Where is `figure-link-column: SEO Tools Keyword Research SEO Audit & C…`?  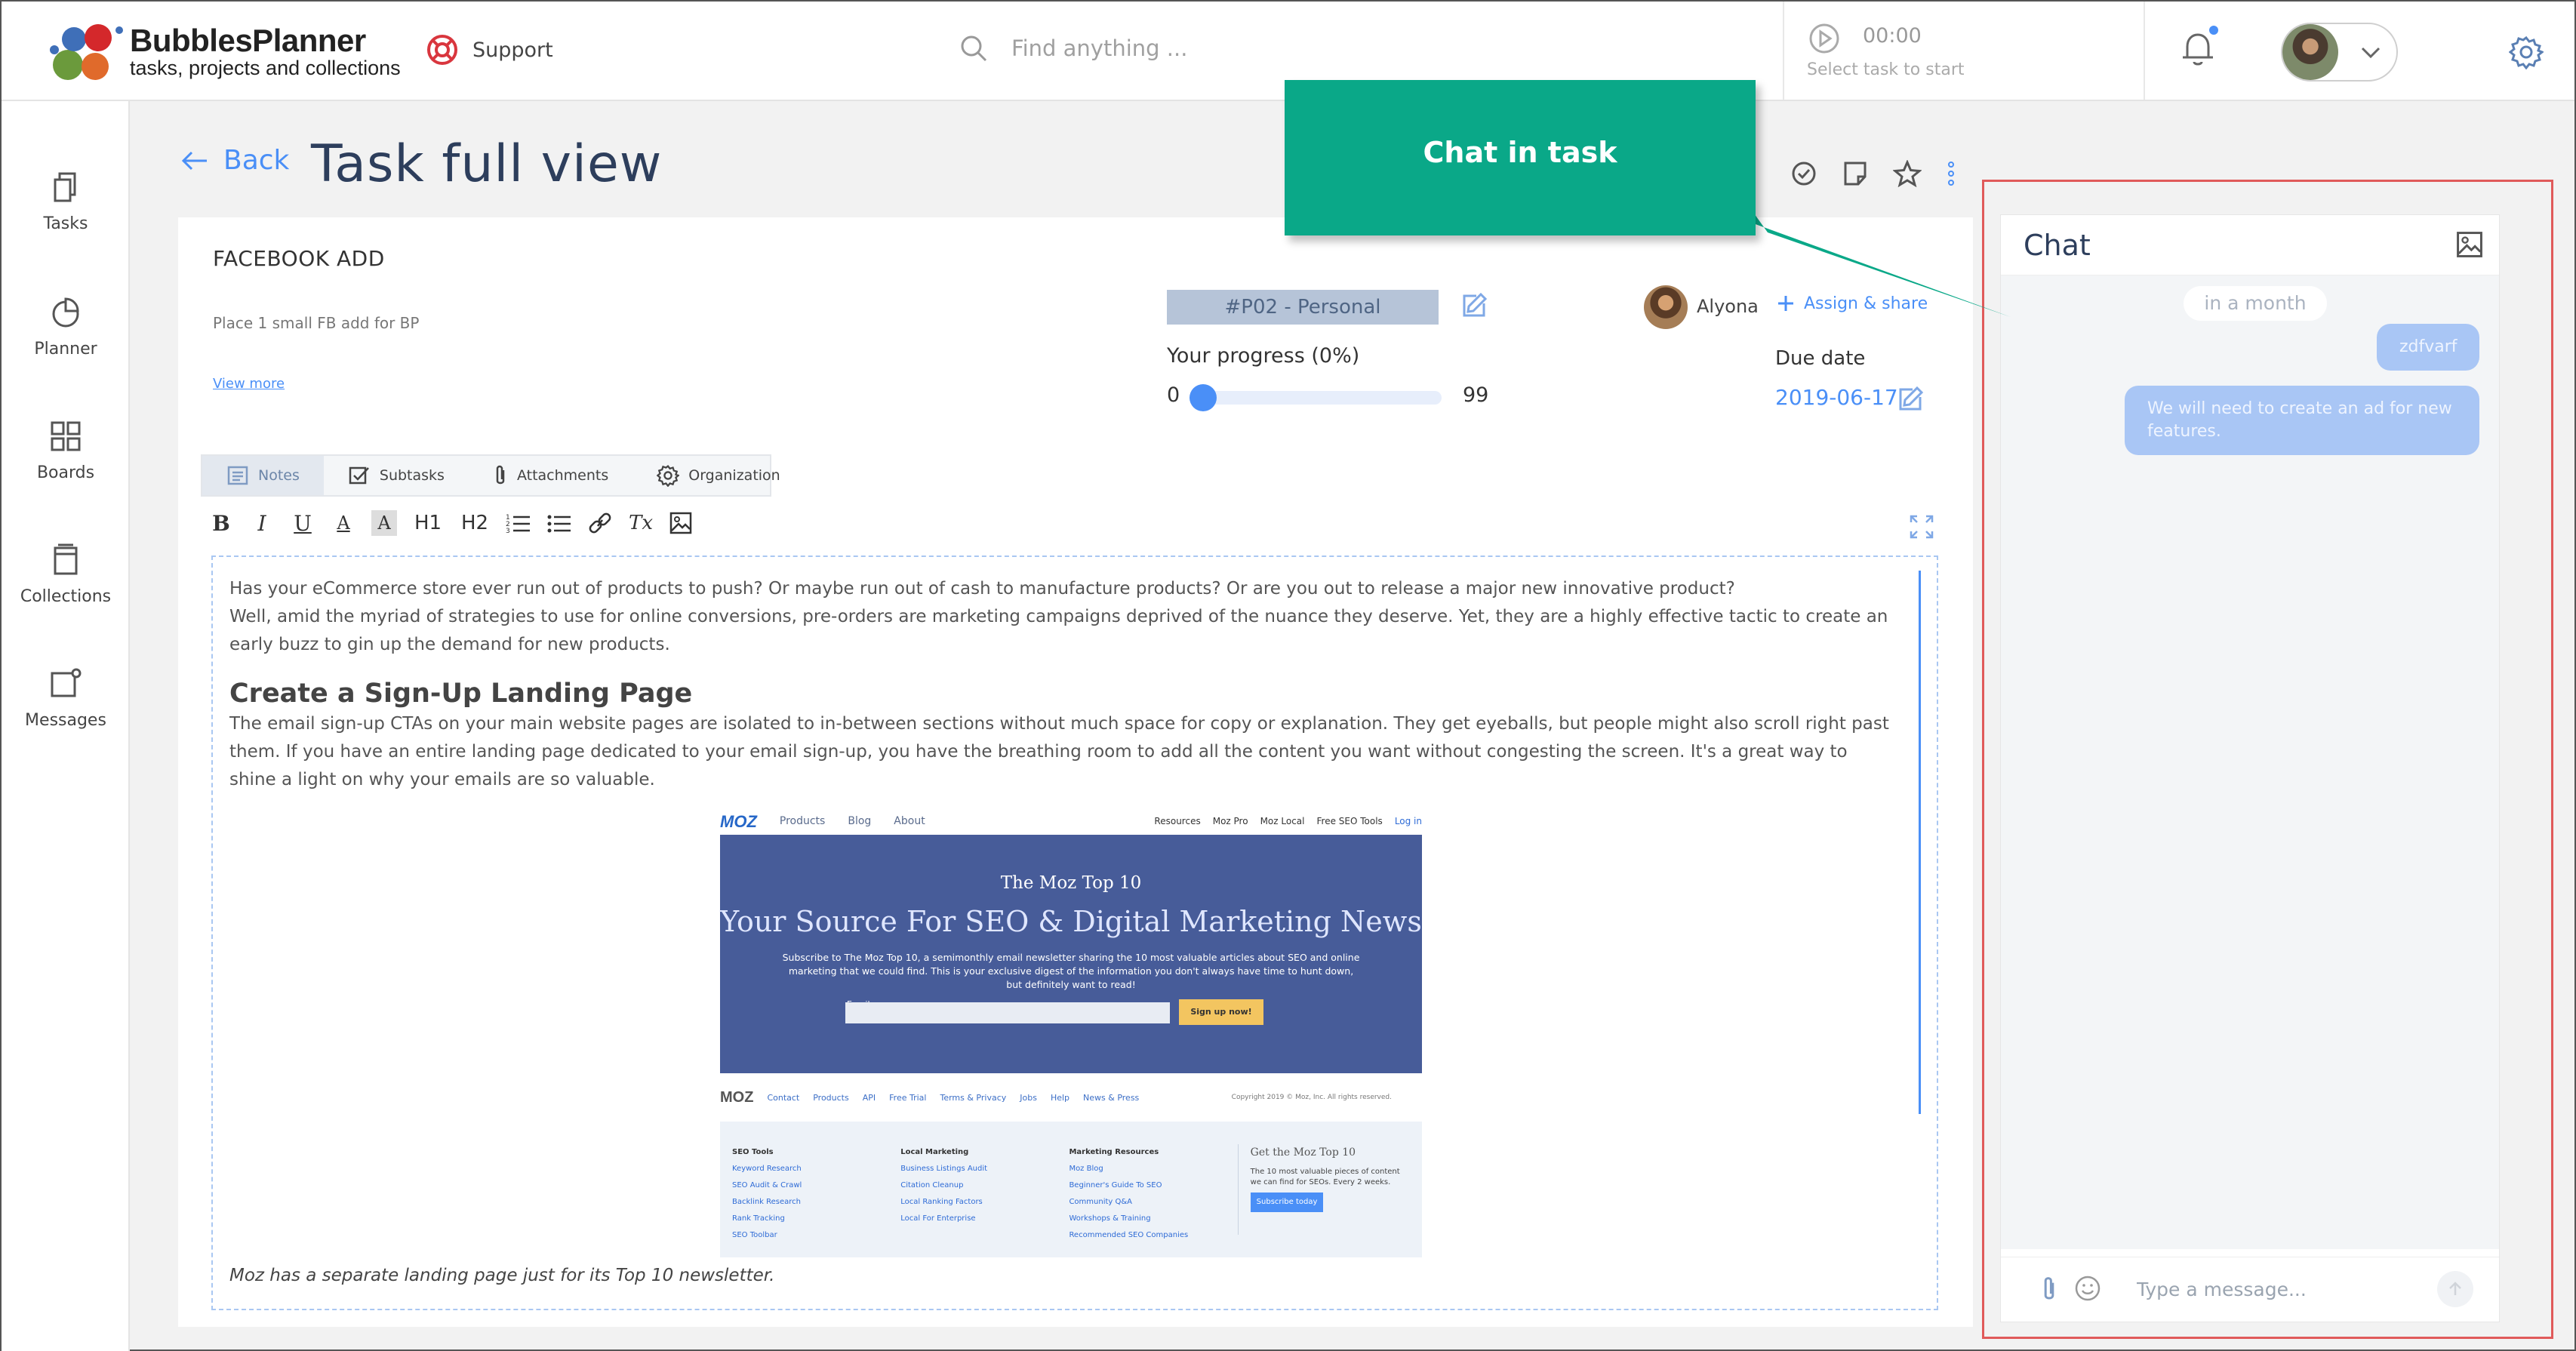 figure-link-column: SEO Tools Keyword Research SEO Audit & C… is located at coordinates (816, 1191).